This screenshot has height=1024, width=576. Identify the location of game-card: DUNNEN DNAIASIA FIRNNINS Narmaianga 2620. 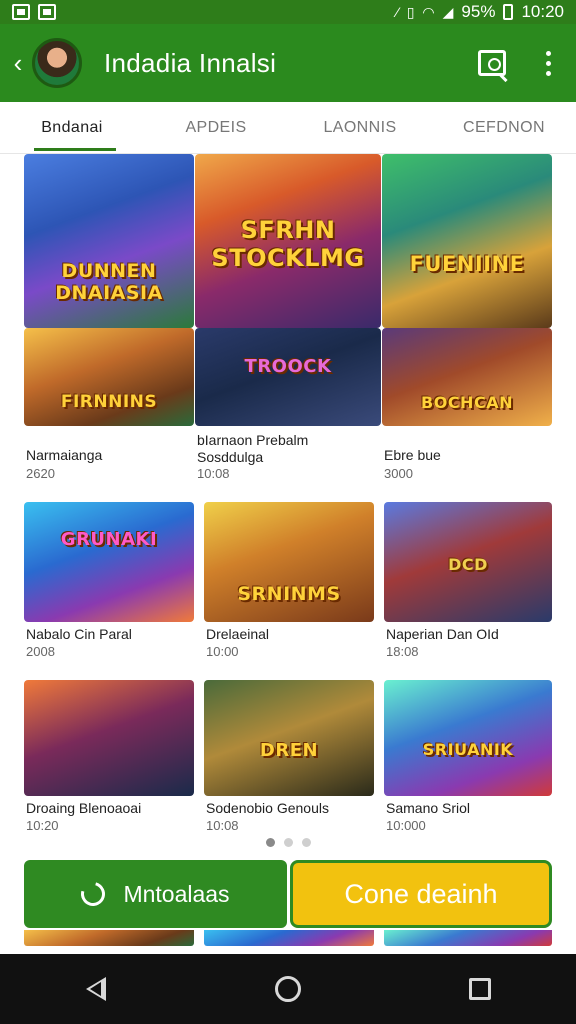
(109, 317).